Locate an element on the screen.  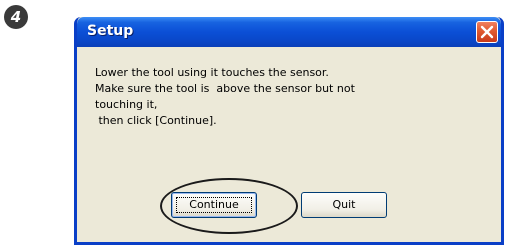
message-line: touching it, is located at coordinates (126, 104).